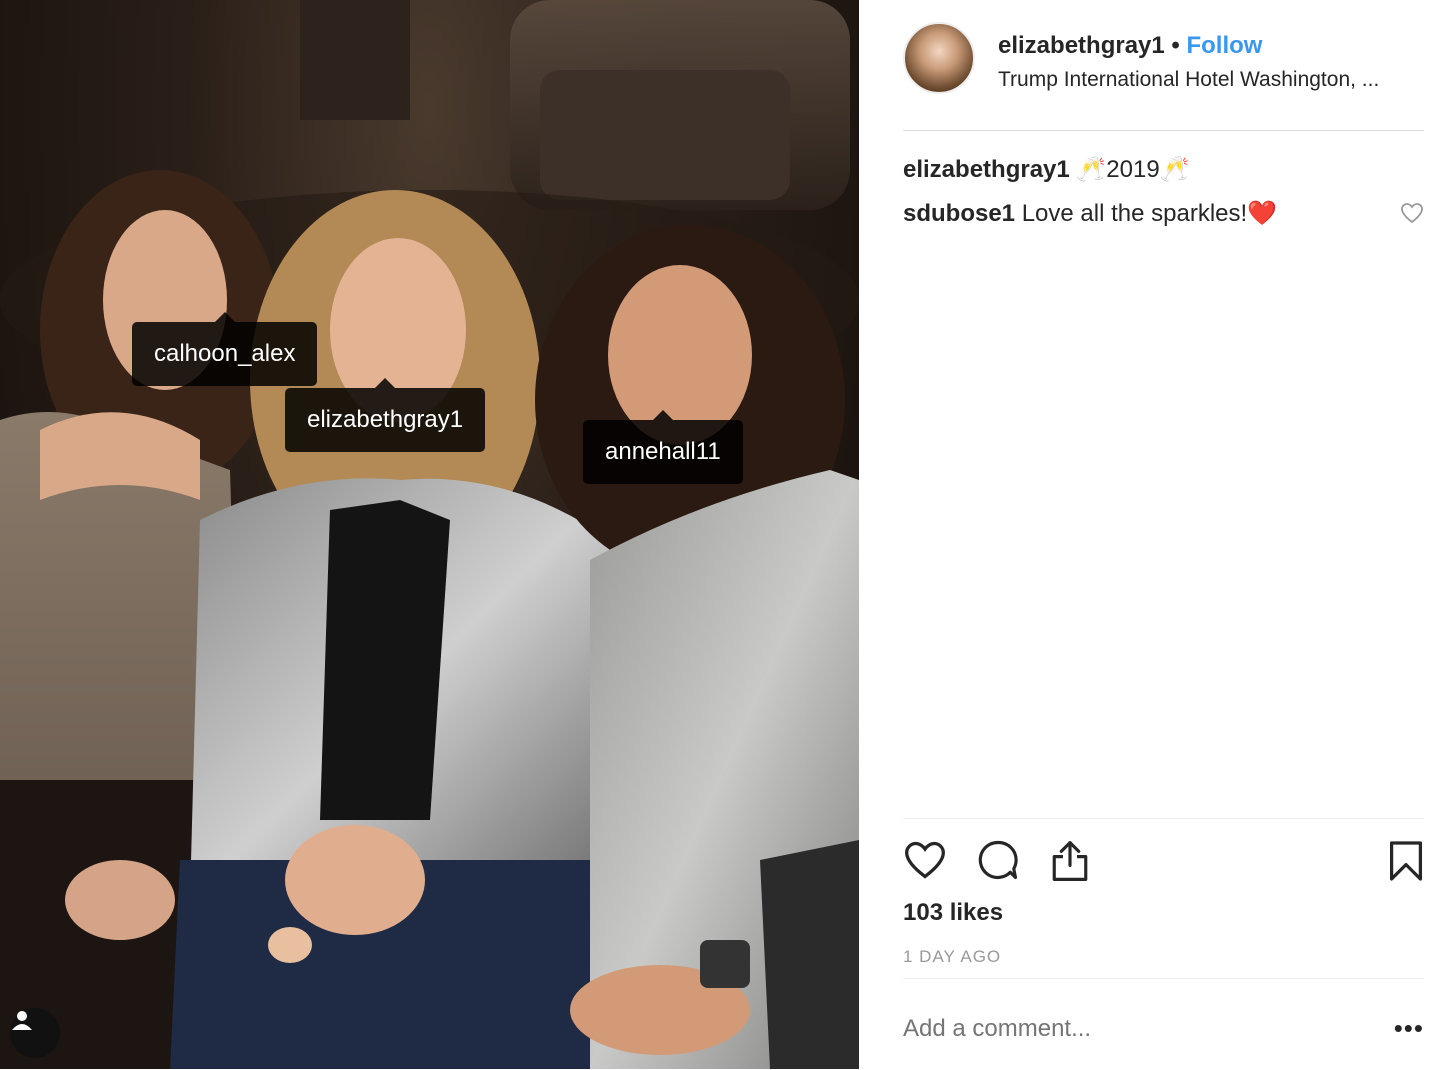 The height and width of the screenshot is (1070, 1456). What do you see at coordinates (225, 349) in the screenshot?
I see `photo-tag: calhoon_alex` at bounding box center [225, 349].